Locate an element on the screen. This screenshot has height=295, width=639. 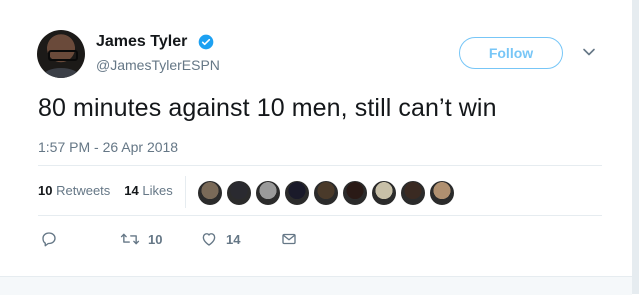
tweet-stats: 10 Retweets 14 Likes is located at coordinates (105, 190).